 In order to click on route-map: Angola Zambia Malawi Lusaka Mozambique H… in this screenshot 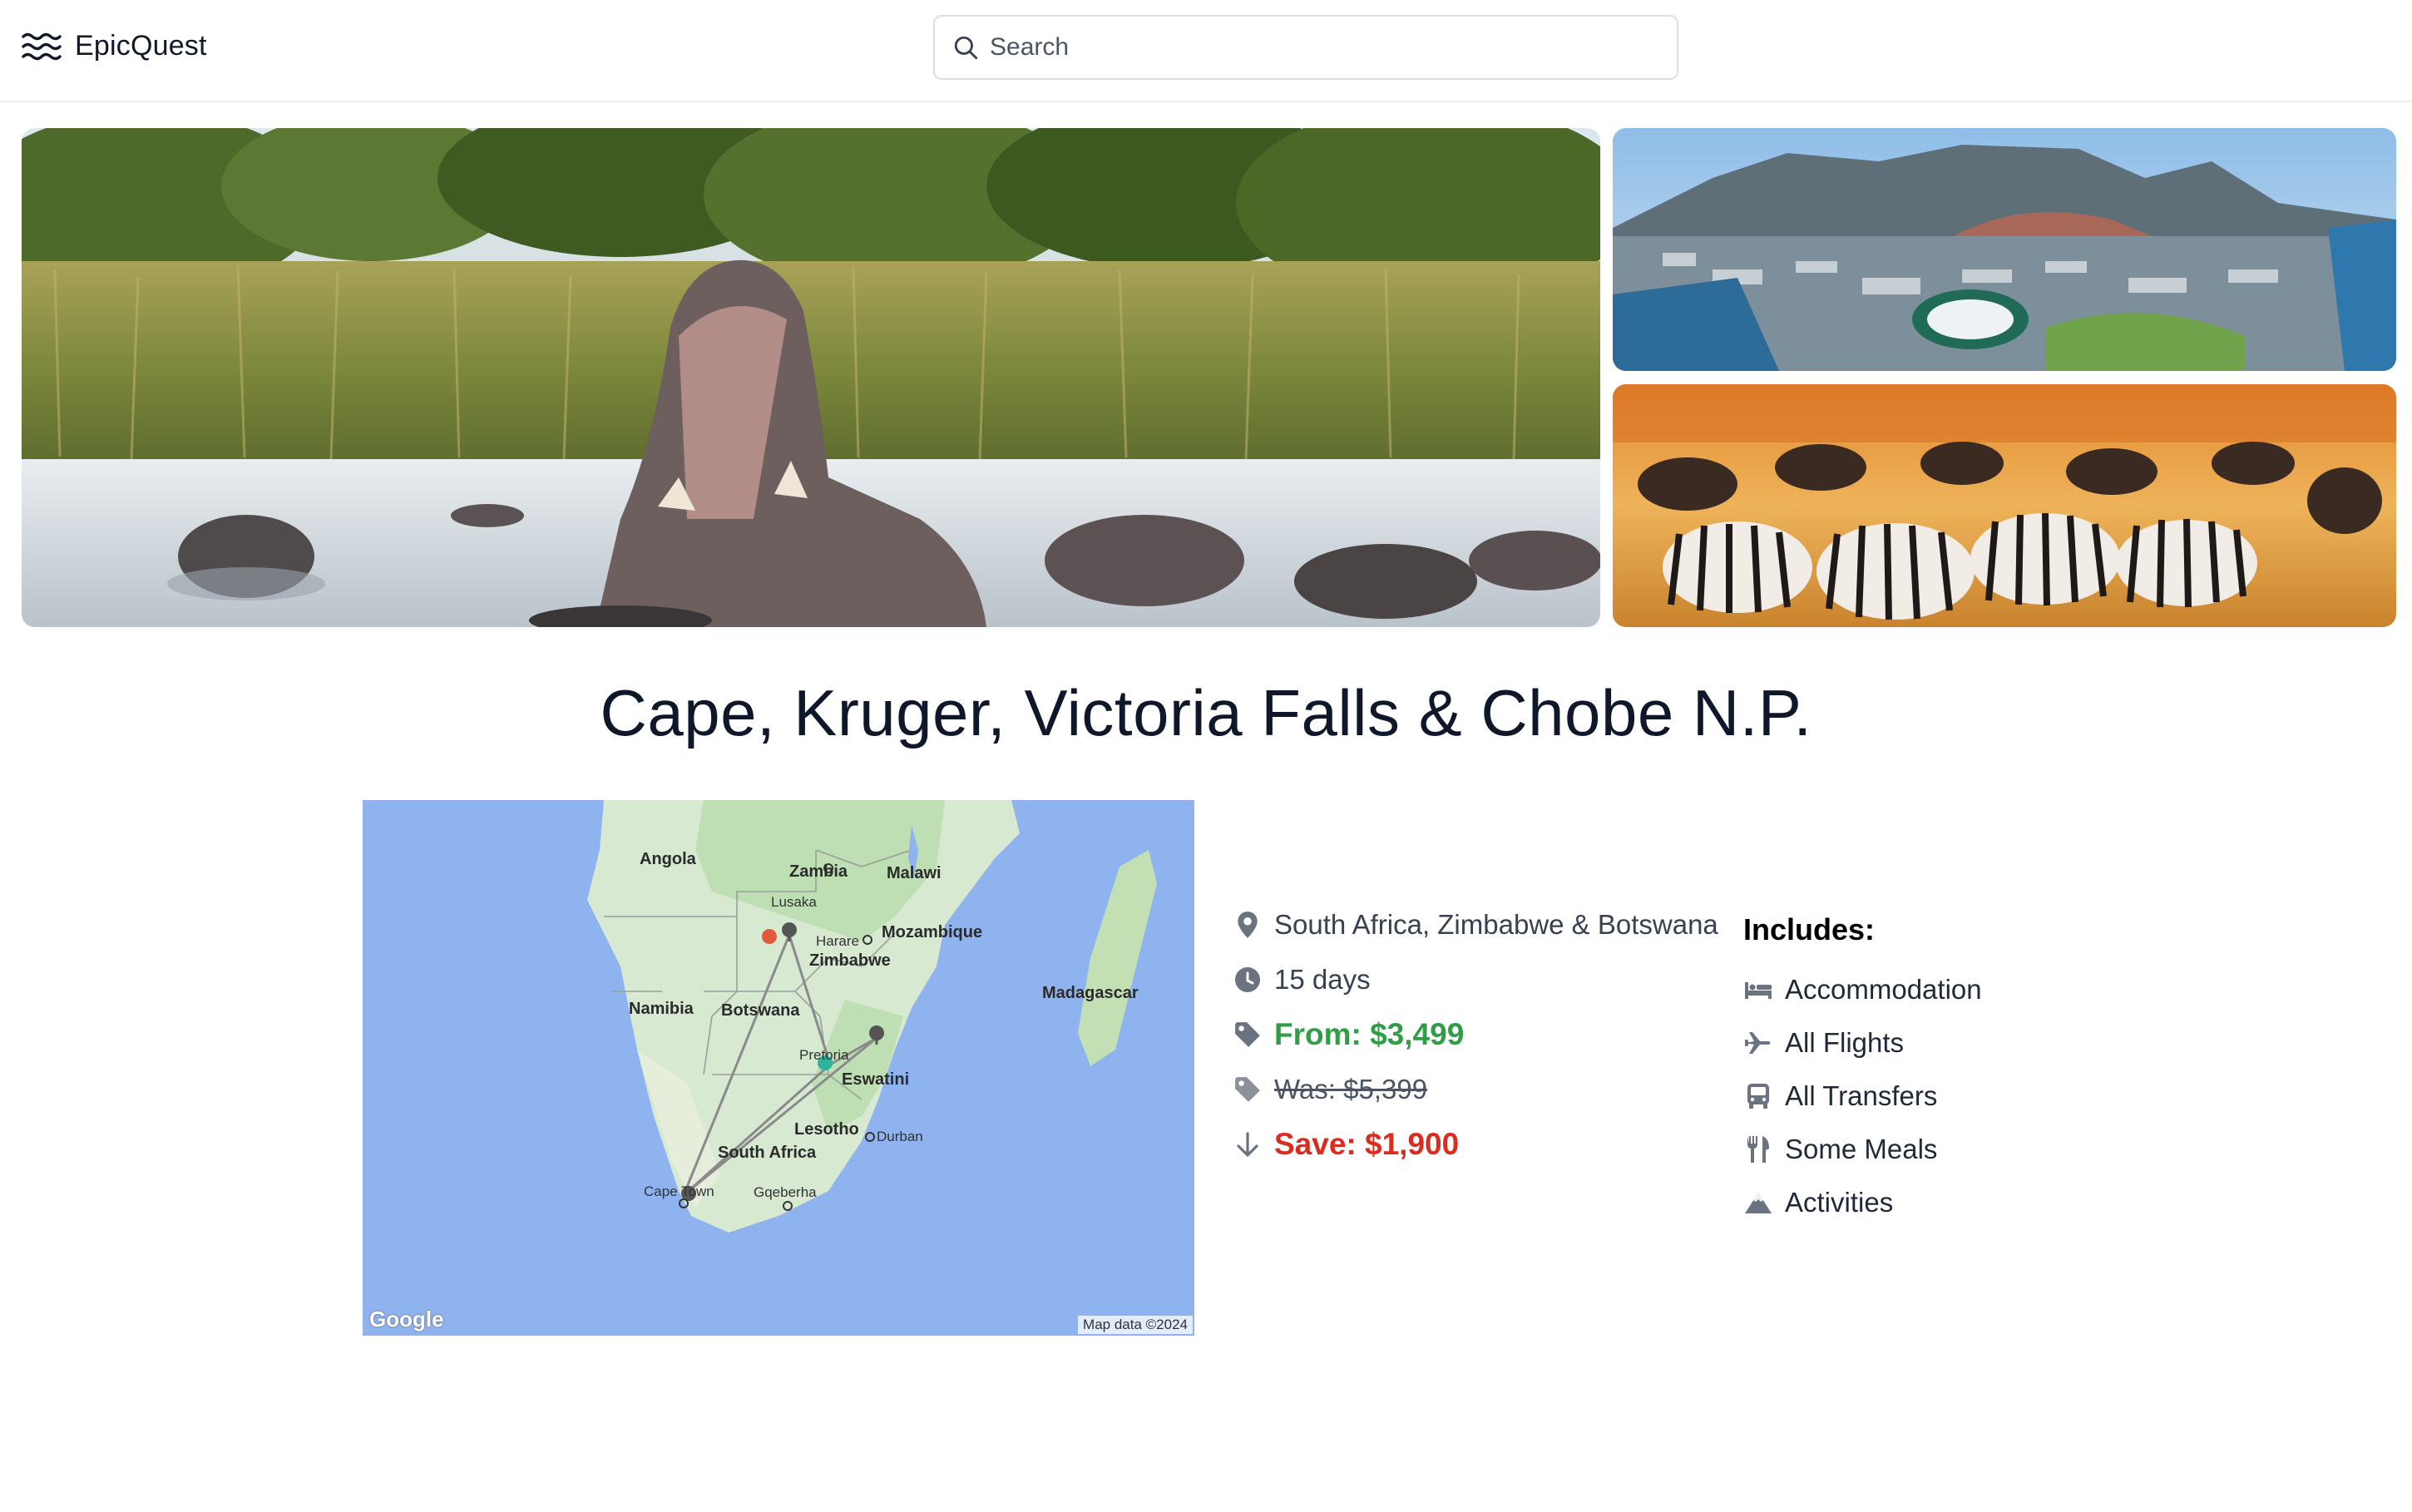, I will do `click(778, 1068)`.